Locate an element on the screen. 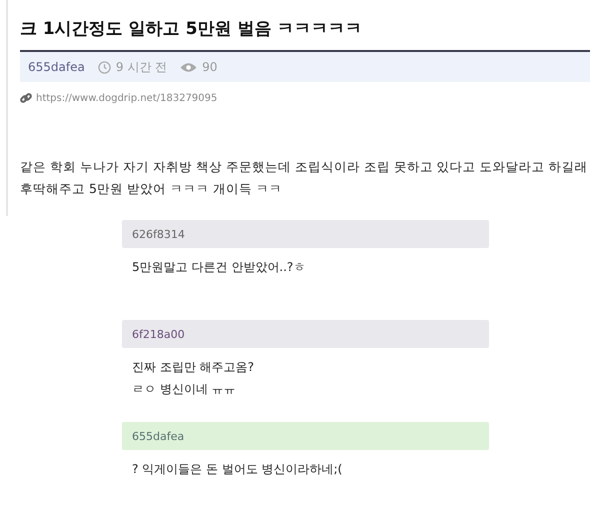  view-count: 90 is located at coordinates (210, 67).